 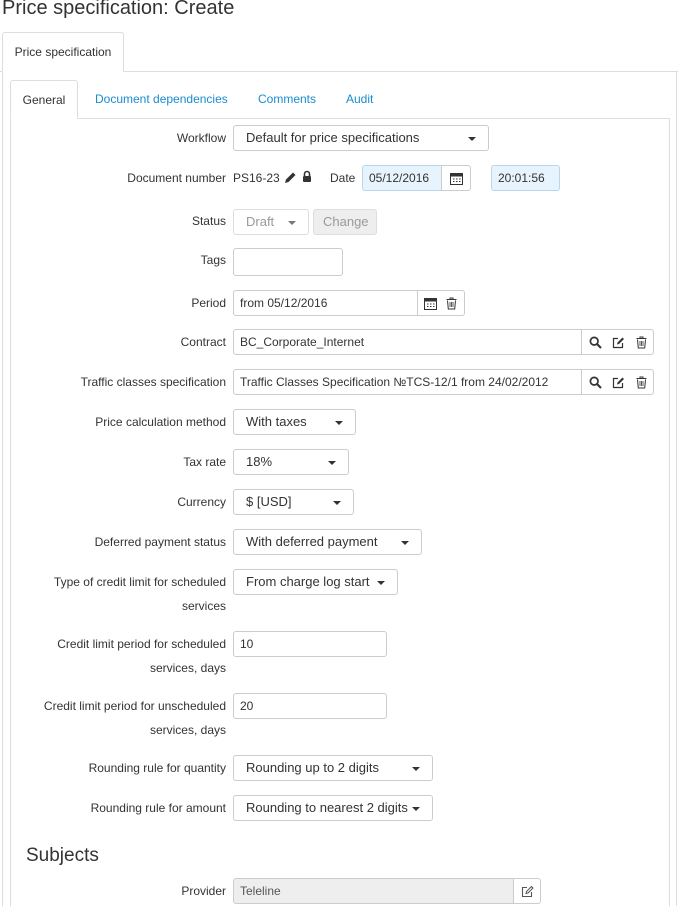 I want to click on credit-limit-type-label-line1: Type of credit limit for scheduled, so click(x=139, y=582).